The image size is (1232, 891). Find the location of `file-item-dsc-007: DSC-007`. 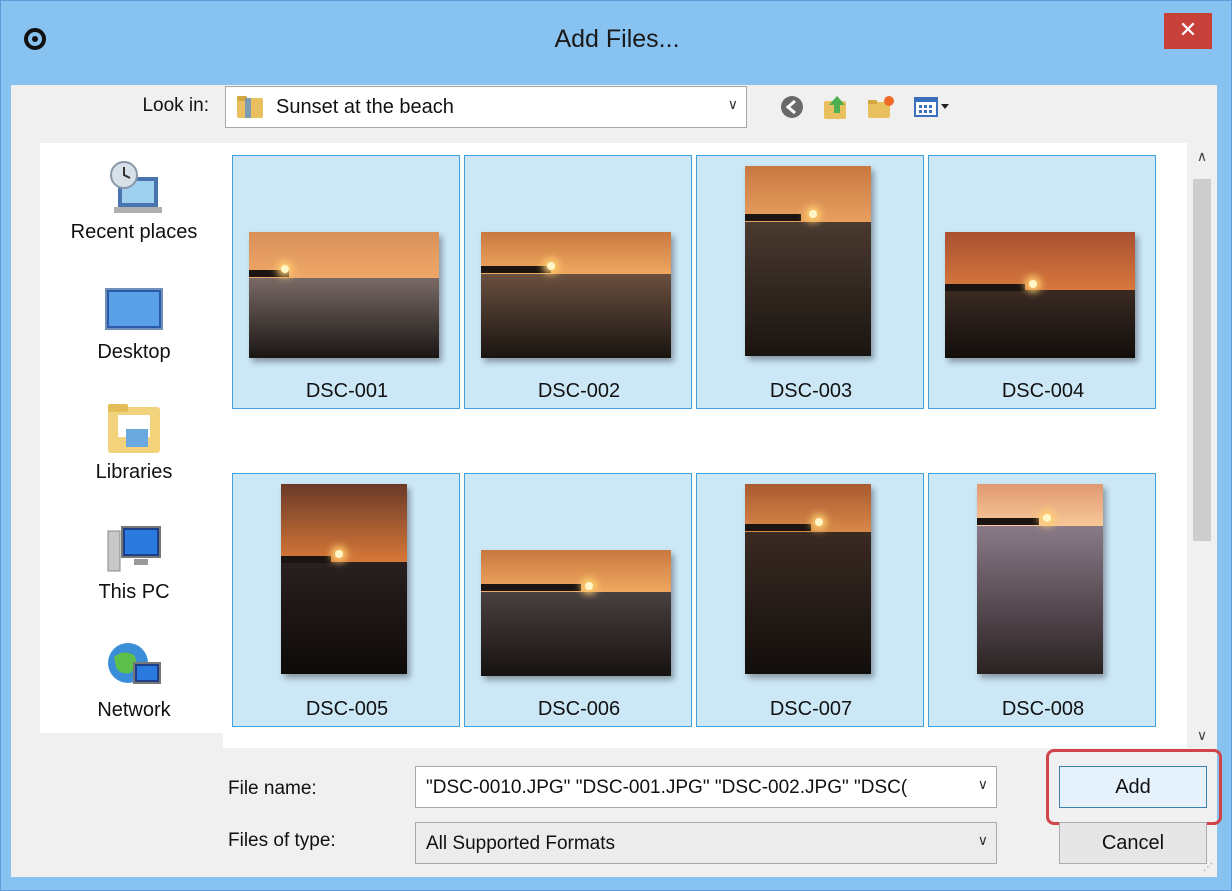

file-item-dsc-007: DSC-007 is located at coordinates (810, 600).